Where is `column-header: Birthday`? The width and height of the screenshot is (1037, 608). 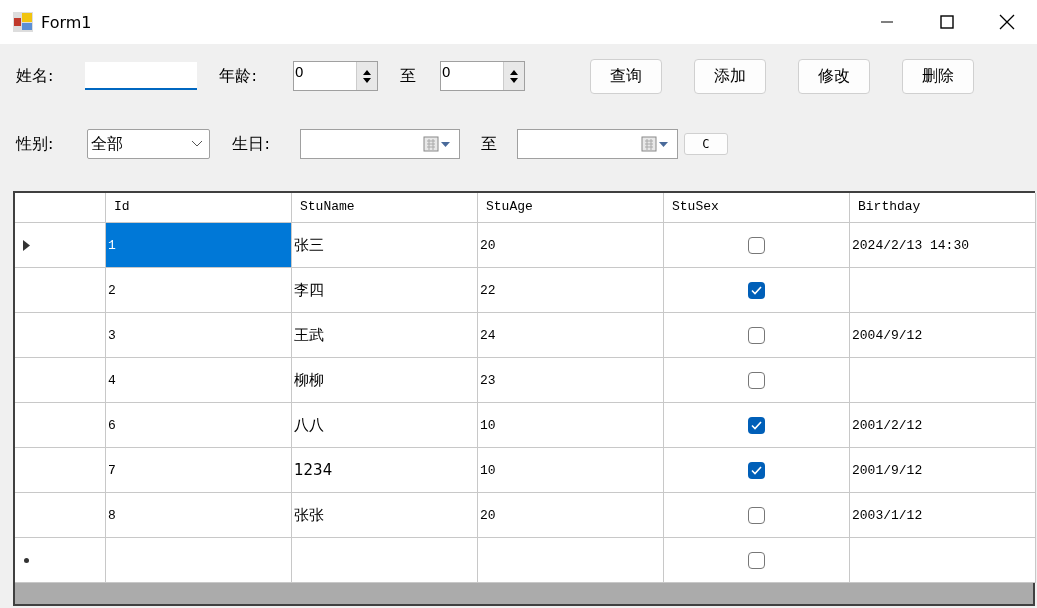 column-header: Birthday is located at coordinates (943, 208).